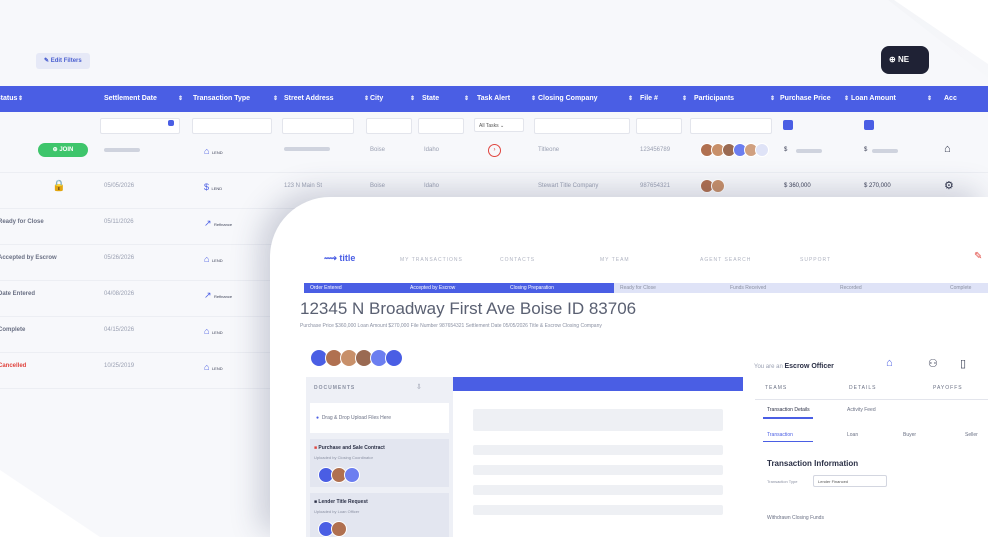 This screenshot has width=988, height=537. I want to click on step-item: Complete, so click(966, 288).